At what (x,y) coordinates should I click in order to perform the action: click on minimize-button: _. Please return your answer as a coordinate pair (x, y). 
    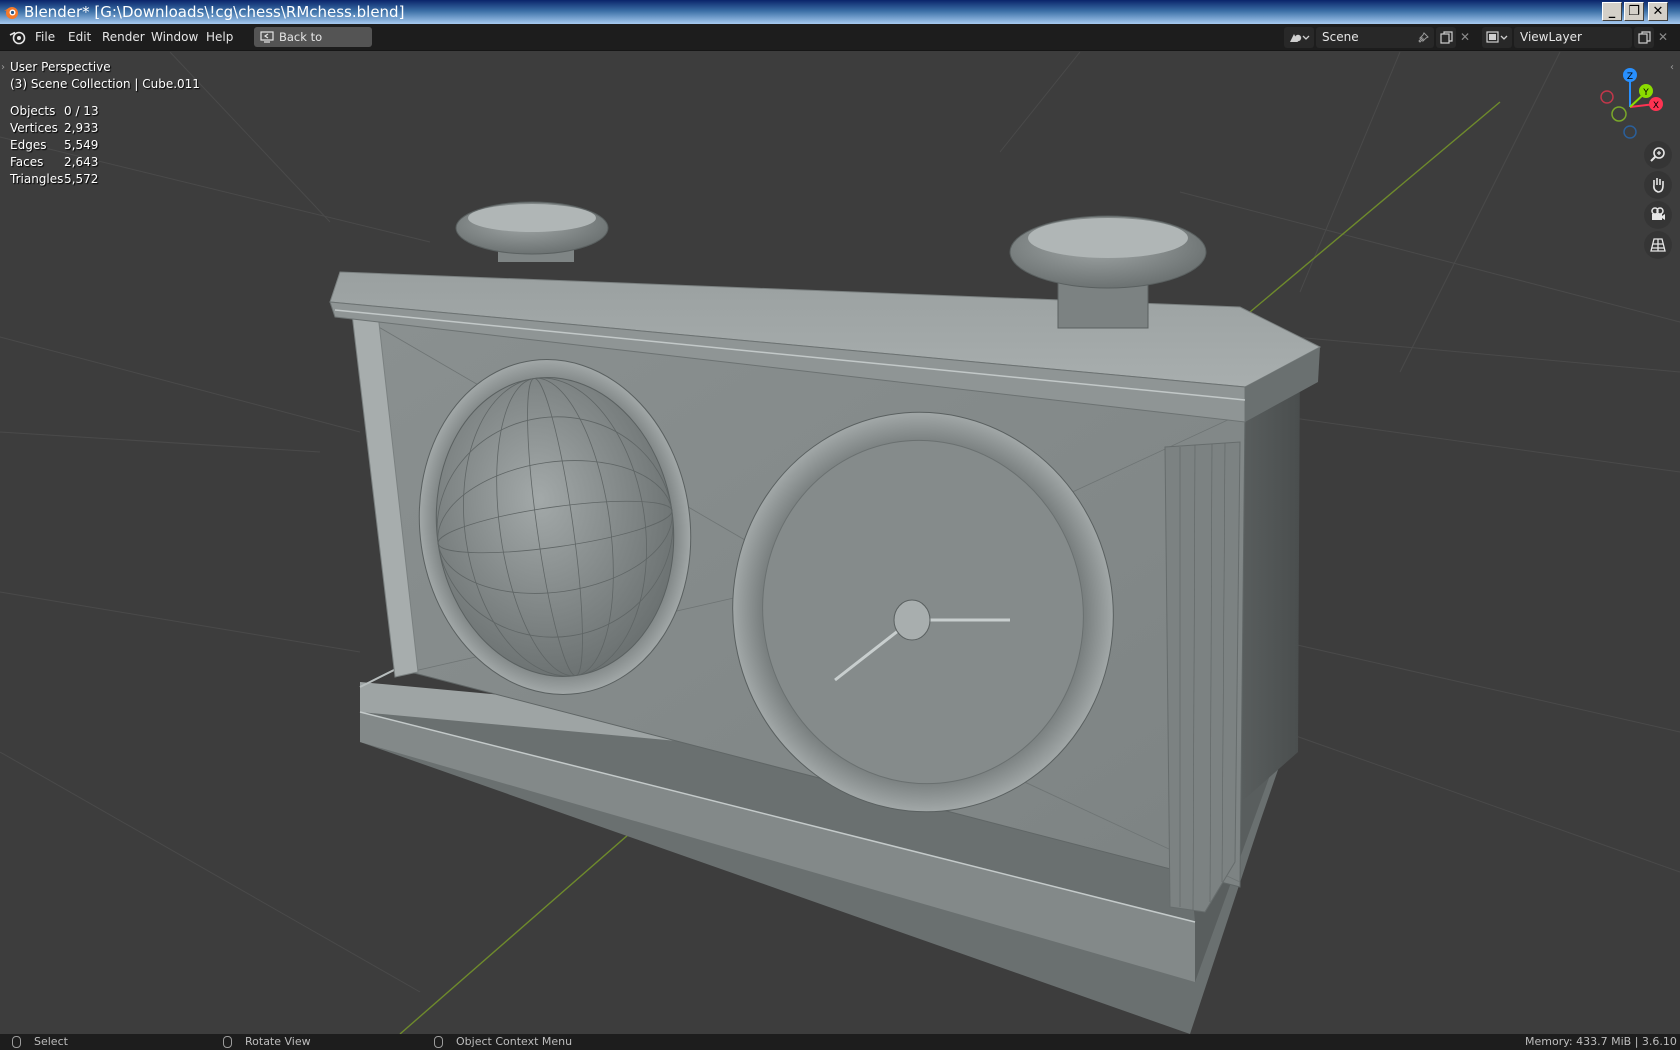
    Looking at the image, I should click on (1612, 11).